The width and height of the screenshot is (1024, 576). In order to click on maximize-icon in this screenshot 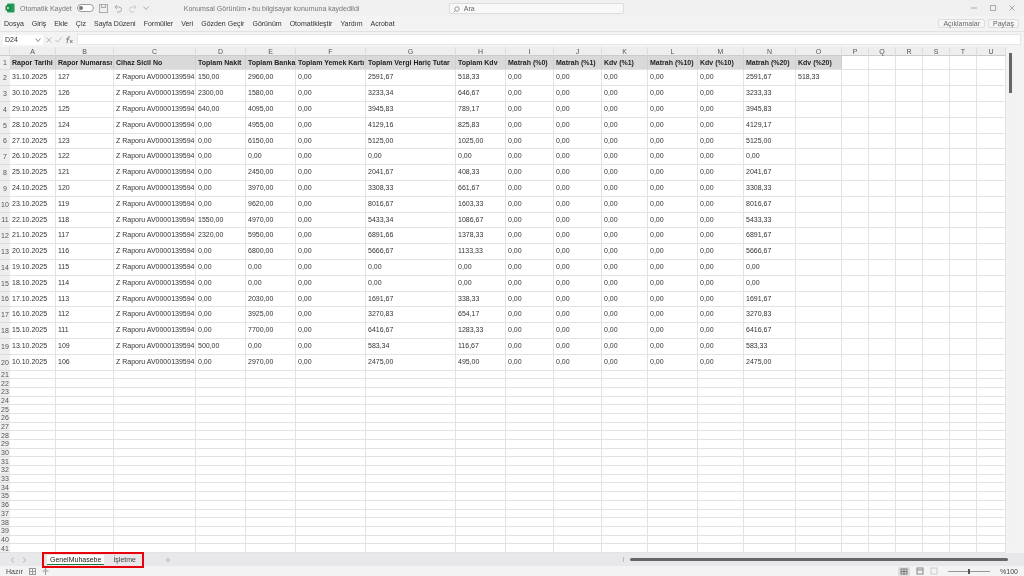, I will do `click(993, 8)`.